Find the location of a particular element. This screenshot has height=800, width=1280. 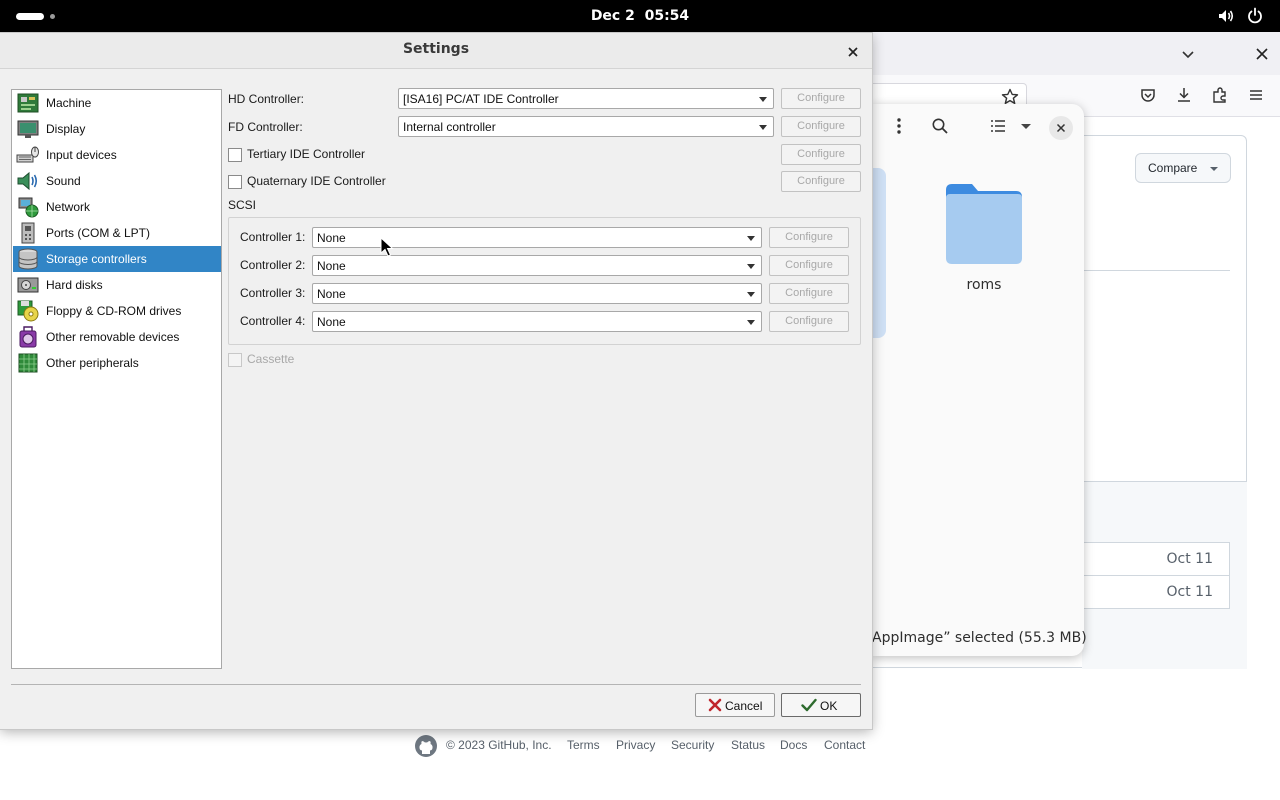

footer-link-contact: Contact is located at coordinates (844, 745).